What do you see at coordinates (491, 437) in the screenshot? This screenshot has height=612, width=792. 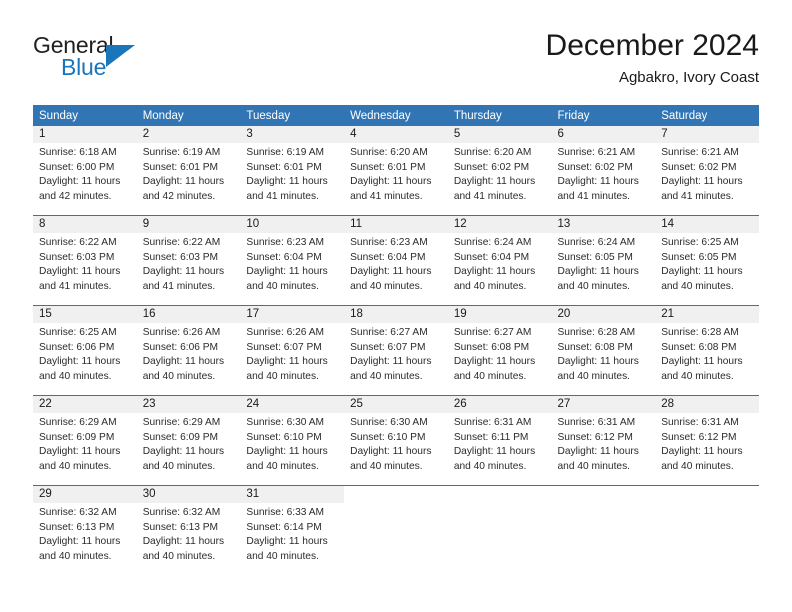 I see `sunset-text: Sunset: 6:11 PM` at bounding box center [491, 437].